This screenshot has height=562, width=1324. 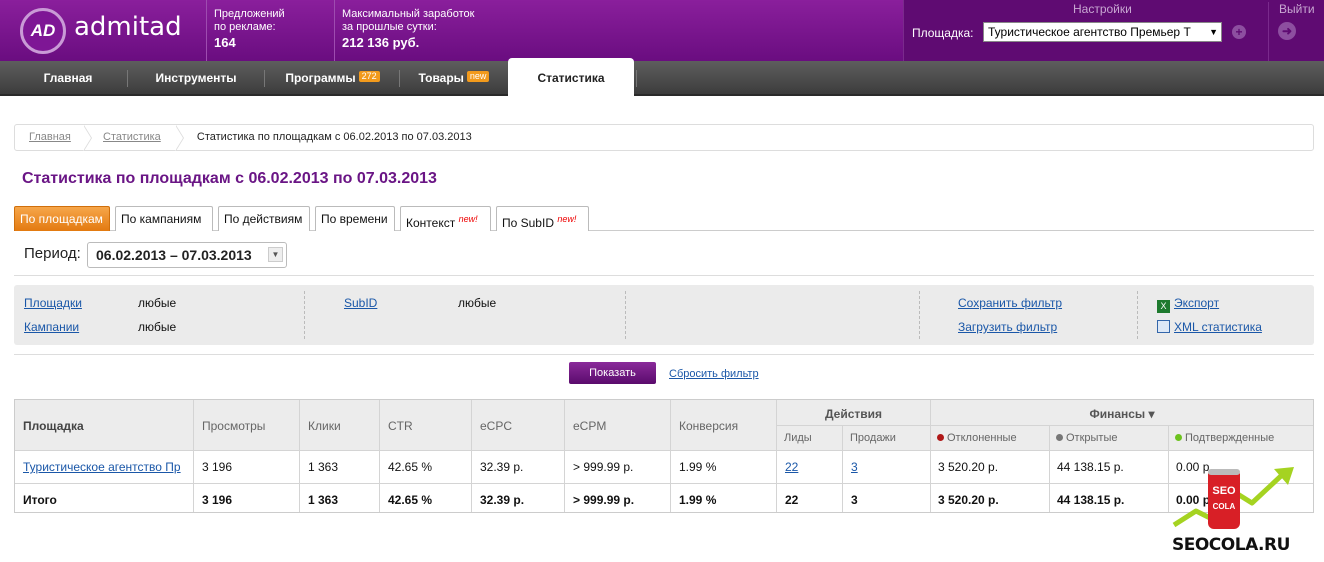 What do you see at coordinates (157, 327) in the screenshot?
I see `filter-campaigns-value: любые` at bounding box center [157, 327].